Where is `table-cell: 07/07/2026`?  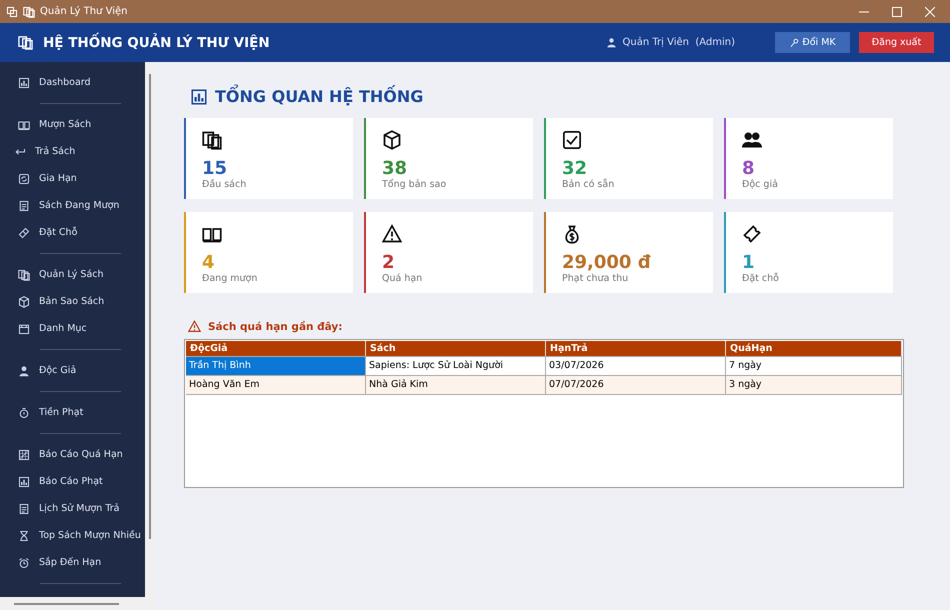
table-cell: 07/07/2026 is located at coordinates (636, 385).